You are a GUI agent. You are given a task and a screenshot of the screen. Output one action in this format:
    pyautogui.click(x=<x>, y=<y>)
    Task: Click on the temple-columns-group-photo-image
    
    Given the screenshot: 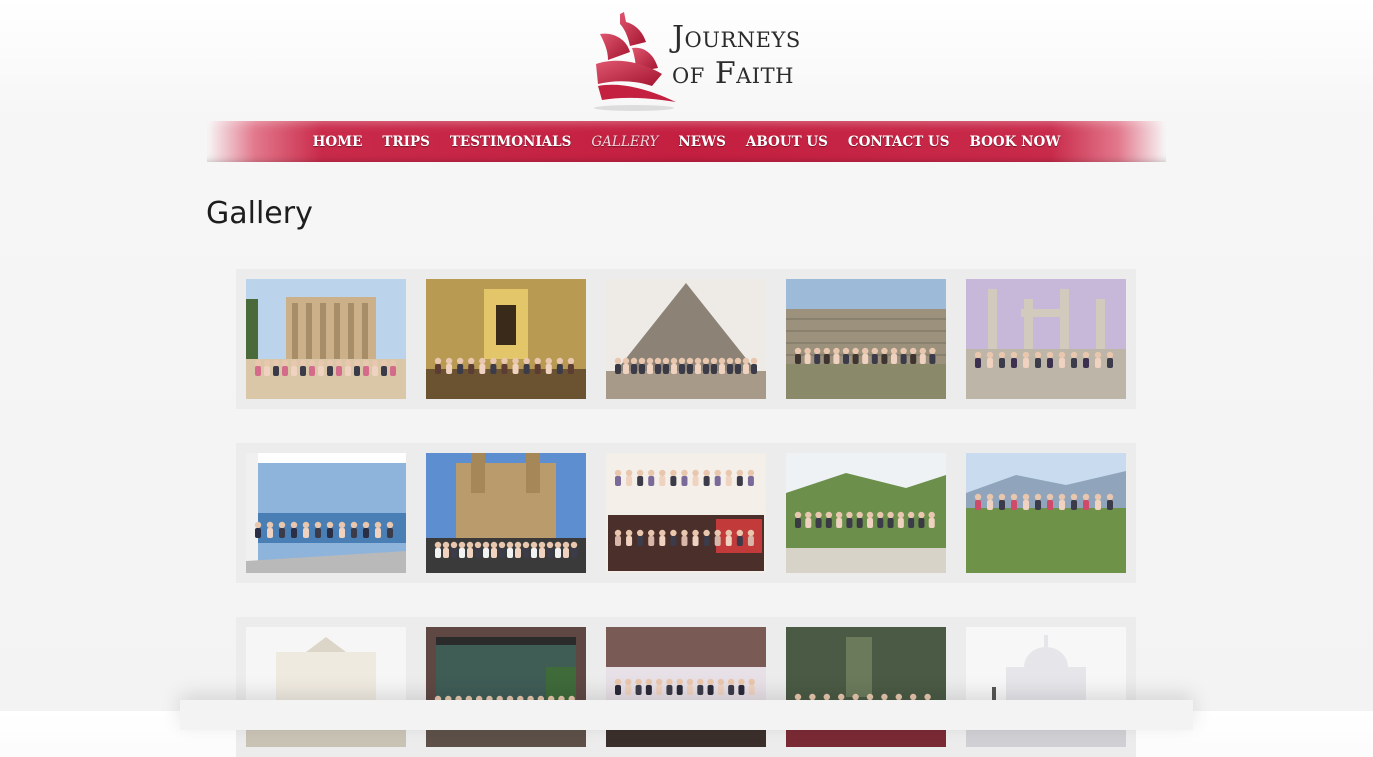 What is the action you would take?
    pyautogui.click(x=1046, y=339)
    